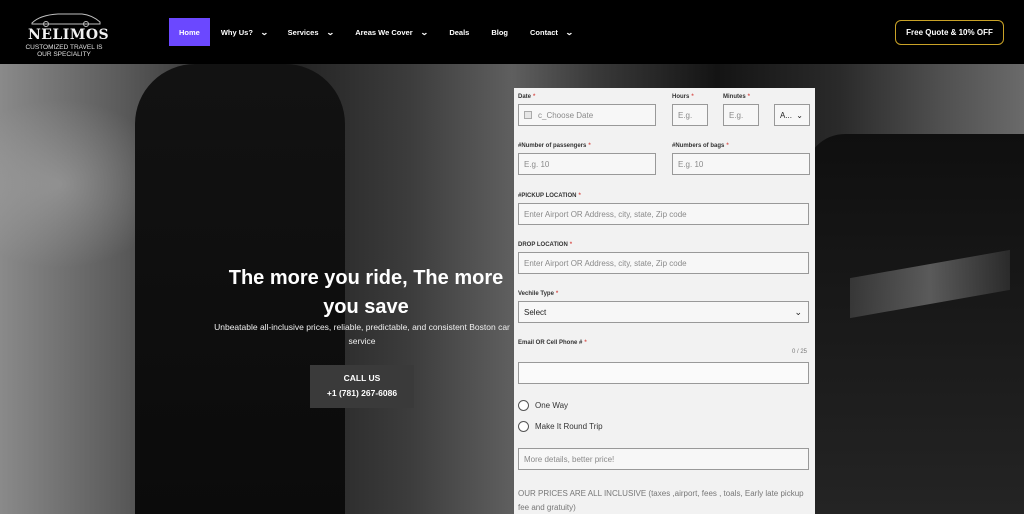 The image size is (1024, 514). I want to click on calendar-icon, so click(528, 115).